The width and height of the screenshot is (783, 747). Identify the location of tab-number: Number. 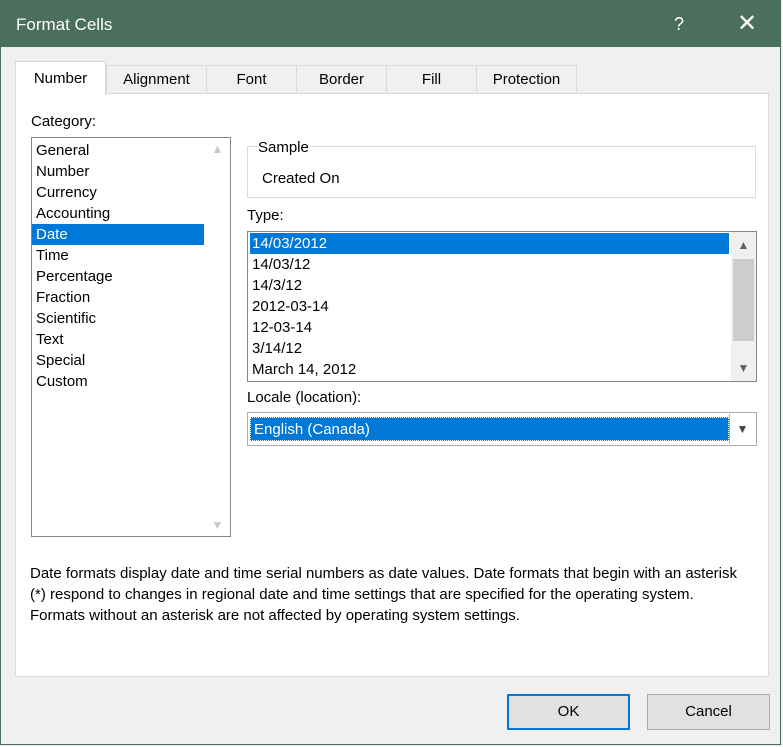
(60, 78).